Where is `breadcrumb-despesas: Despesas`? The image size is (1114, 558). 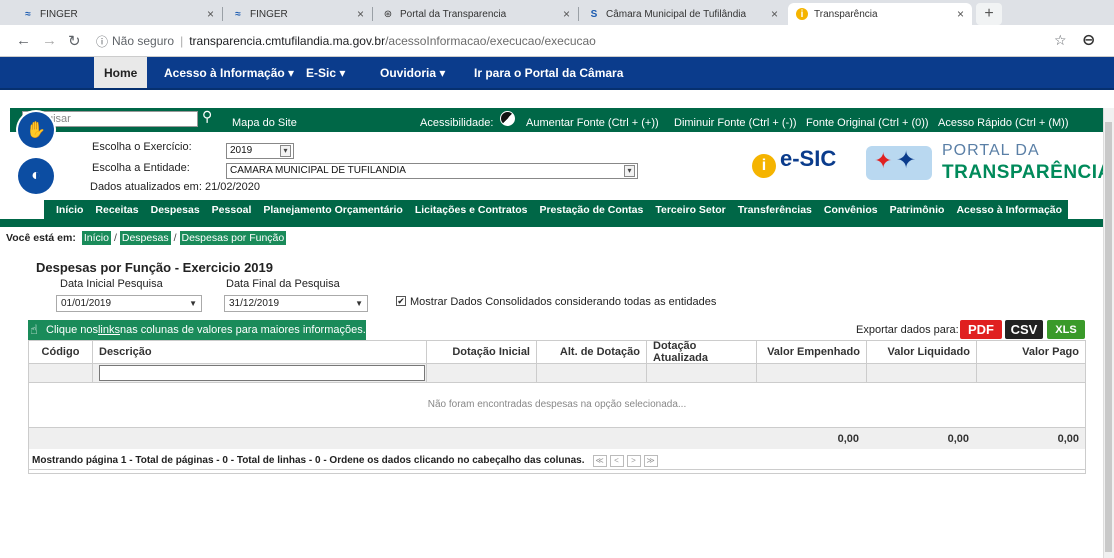
breadcrumb-despesas: Despesas is located at coordinates (145, 238).